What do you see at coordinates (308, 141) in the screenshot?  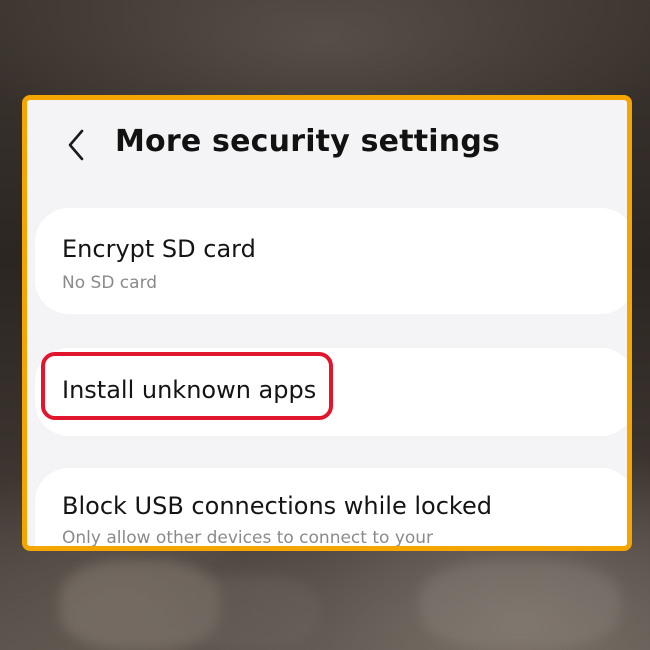 I see `page-title: More security settings` at bounding box center [308, 141].